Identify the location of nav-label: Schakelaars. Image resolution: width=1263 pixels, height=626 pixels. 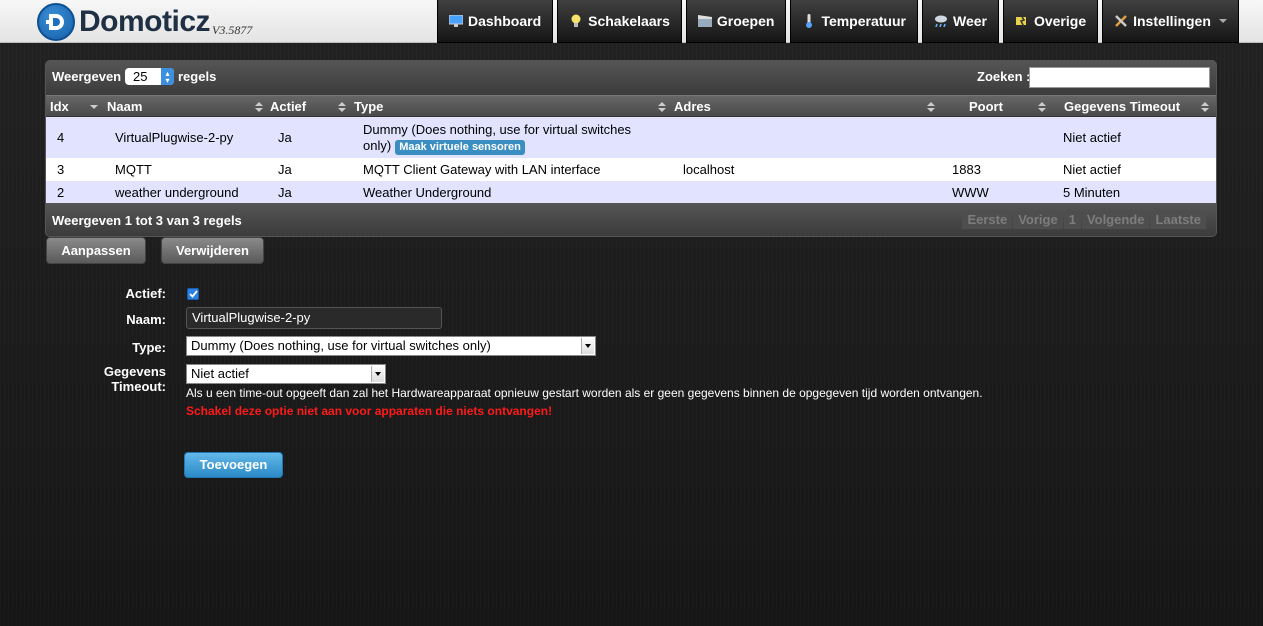
(629, 21).